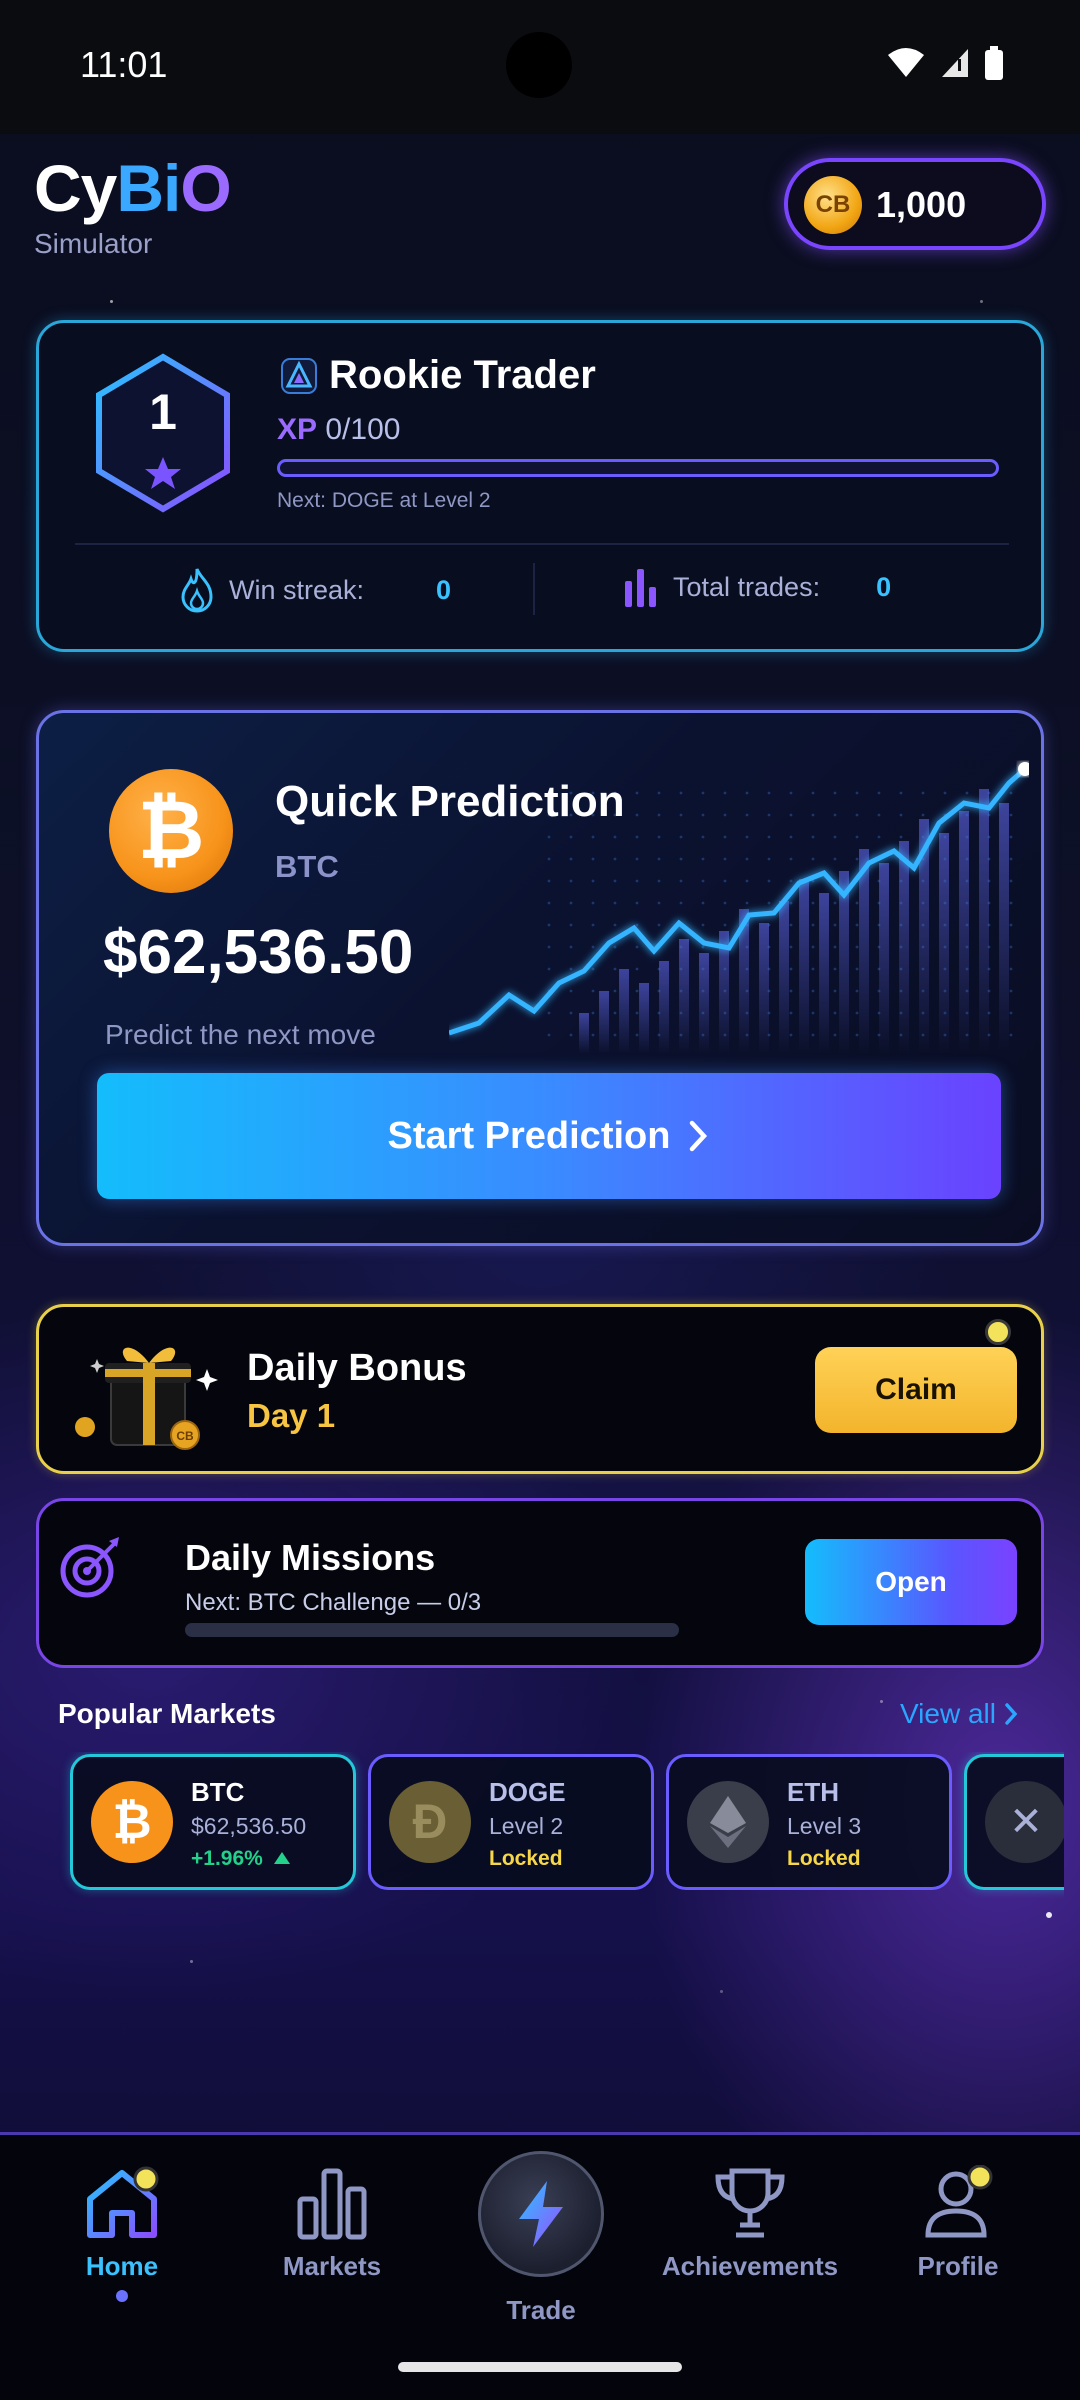 The image size is (1080, 2400). I want to click on nav-markets: Markets, so click(332, 2223).